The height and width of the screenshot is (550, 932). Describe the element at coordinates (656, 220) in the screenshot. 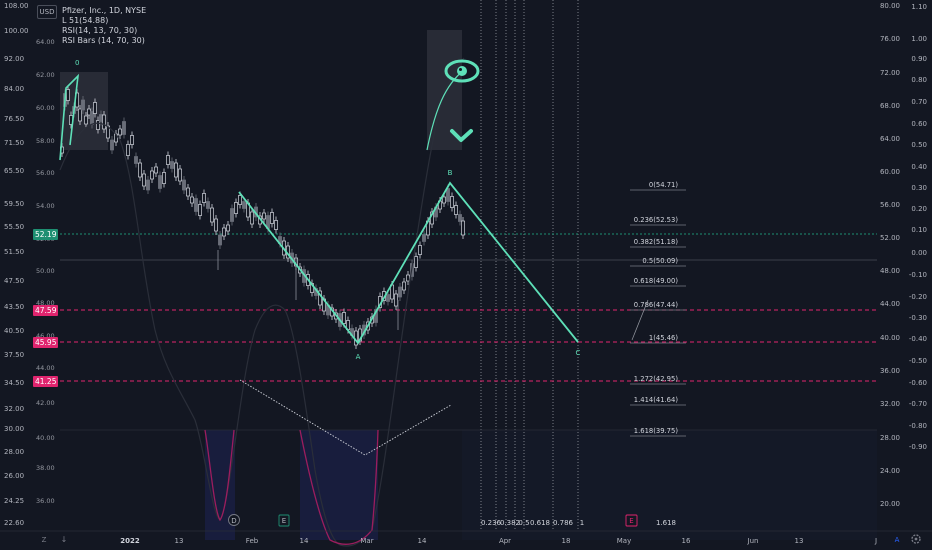

I see `fib-level-label: 0.236(52.53)` at that location.